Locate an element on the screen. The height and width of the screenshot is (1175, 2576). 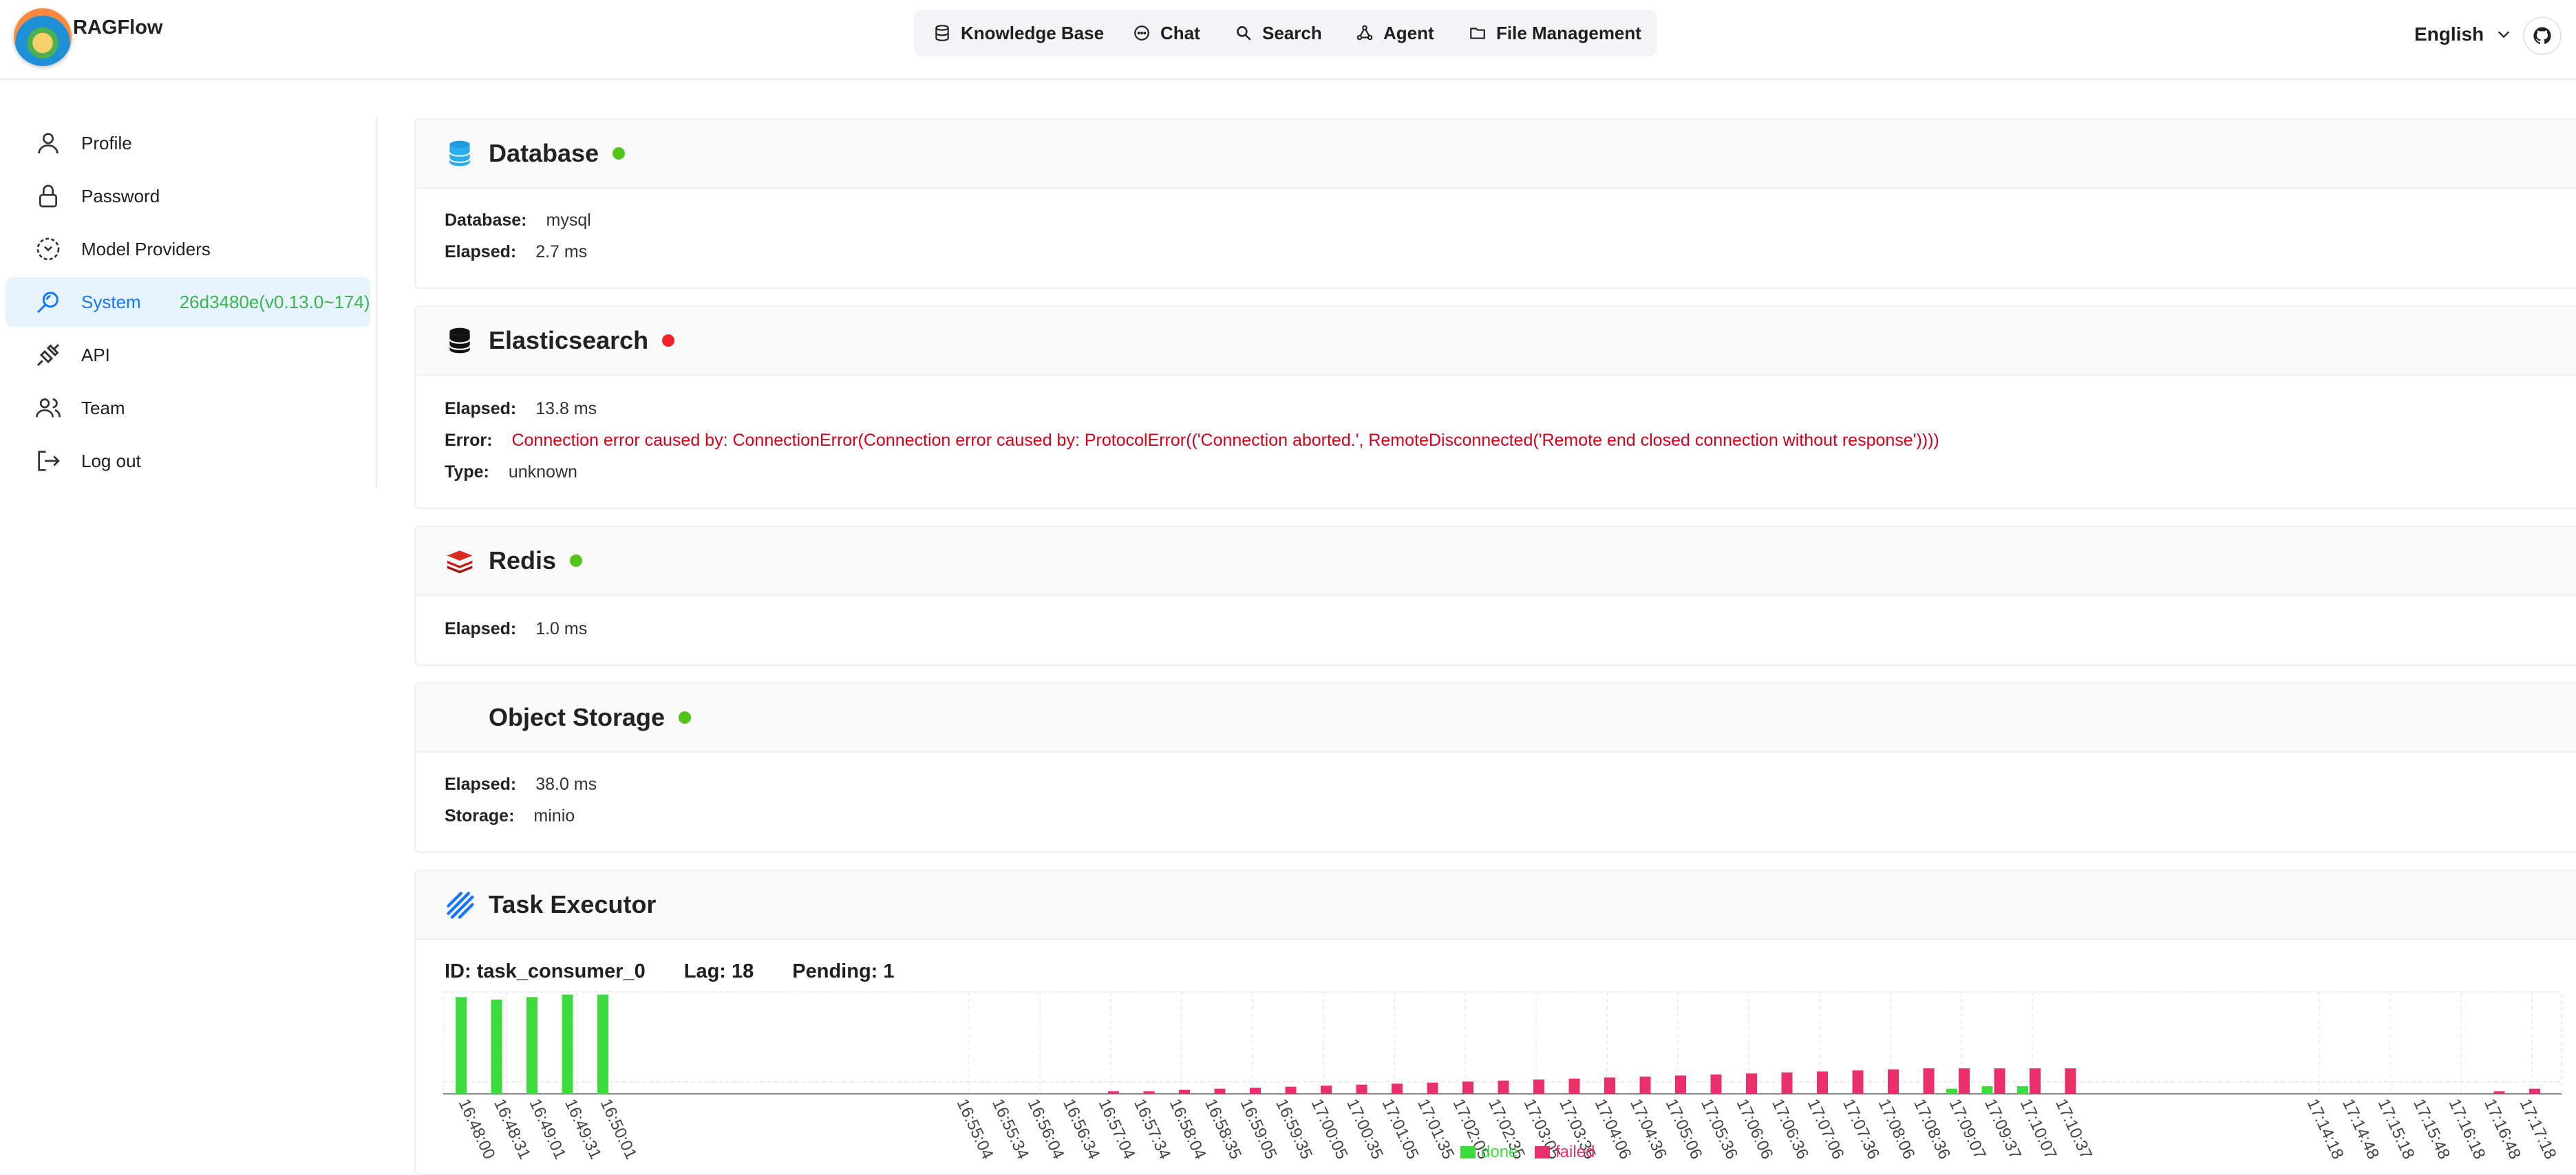
panel-title: Task Executor is located at coordinates (573, 904).